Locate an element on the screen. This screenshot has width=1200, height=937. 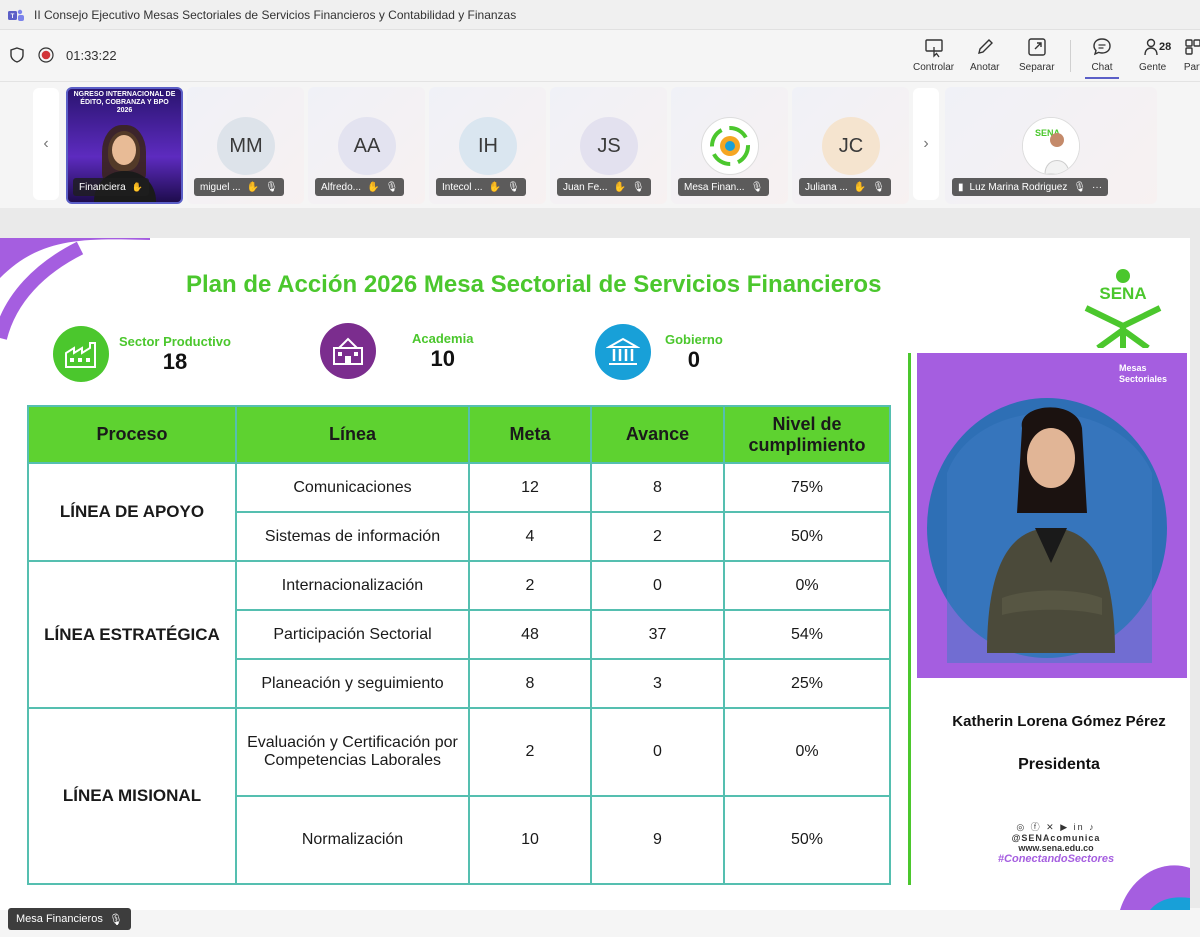
government-icon is located at coordinates (623, 352).